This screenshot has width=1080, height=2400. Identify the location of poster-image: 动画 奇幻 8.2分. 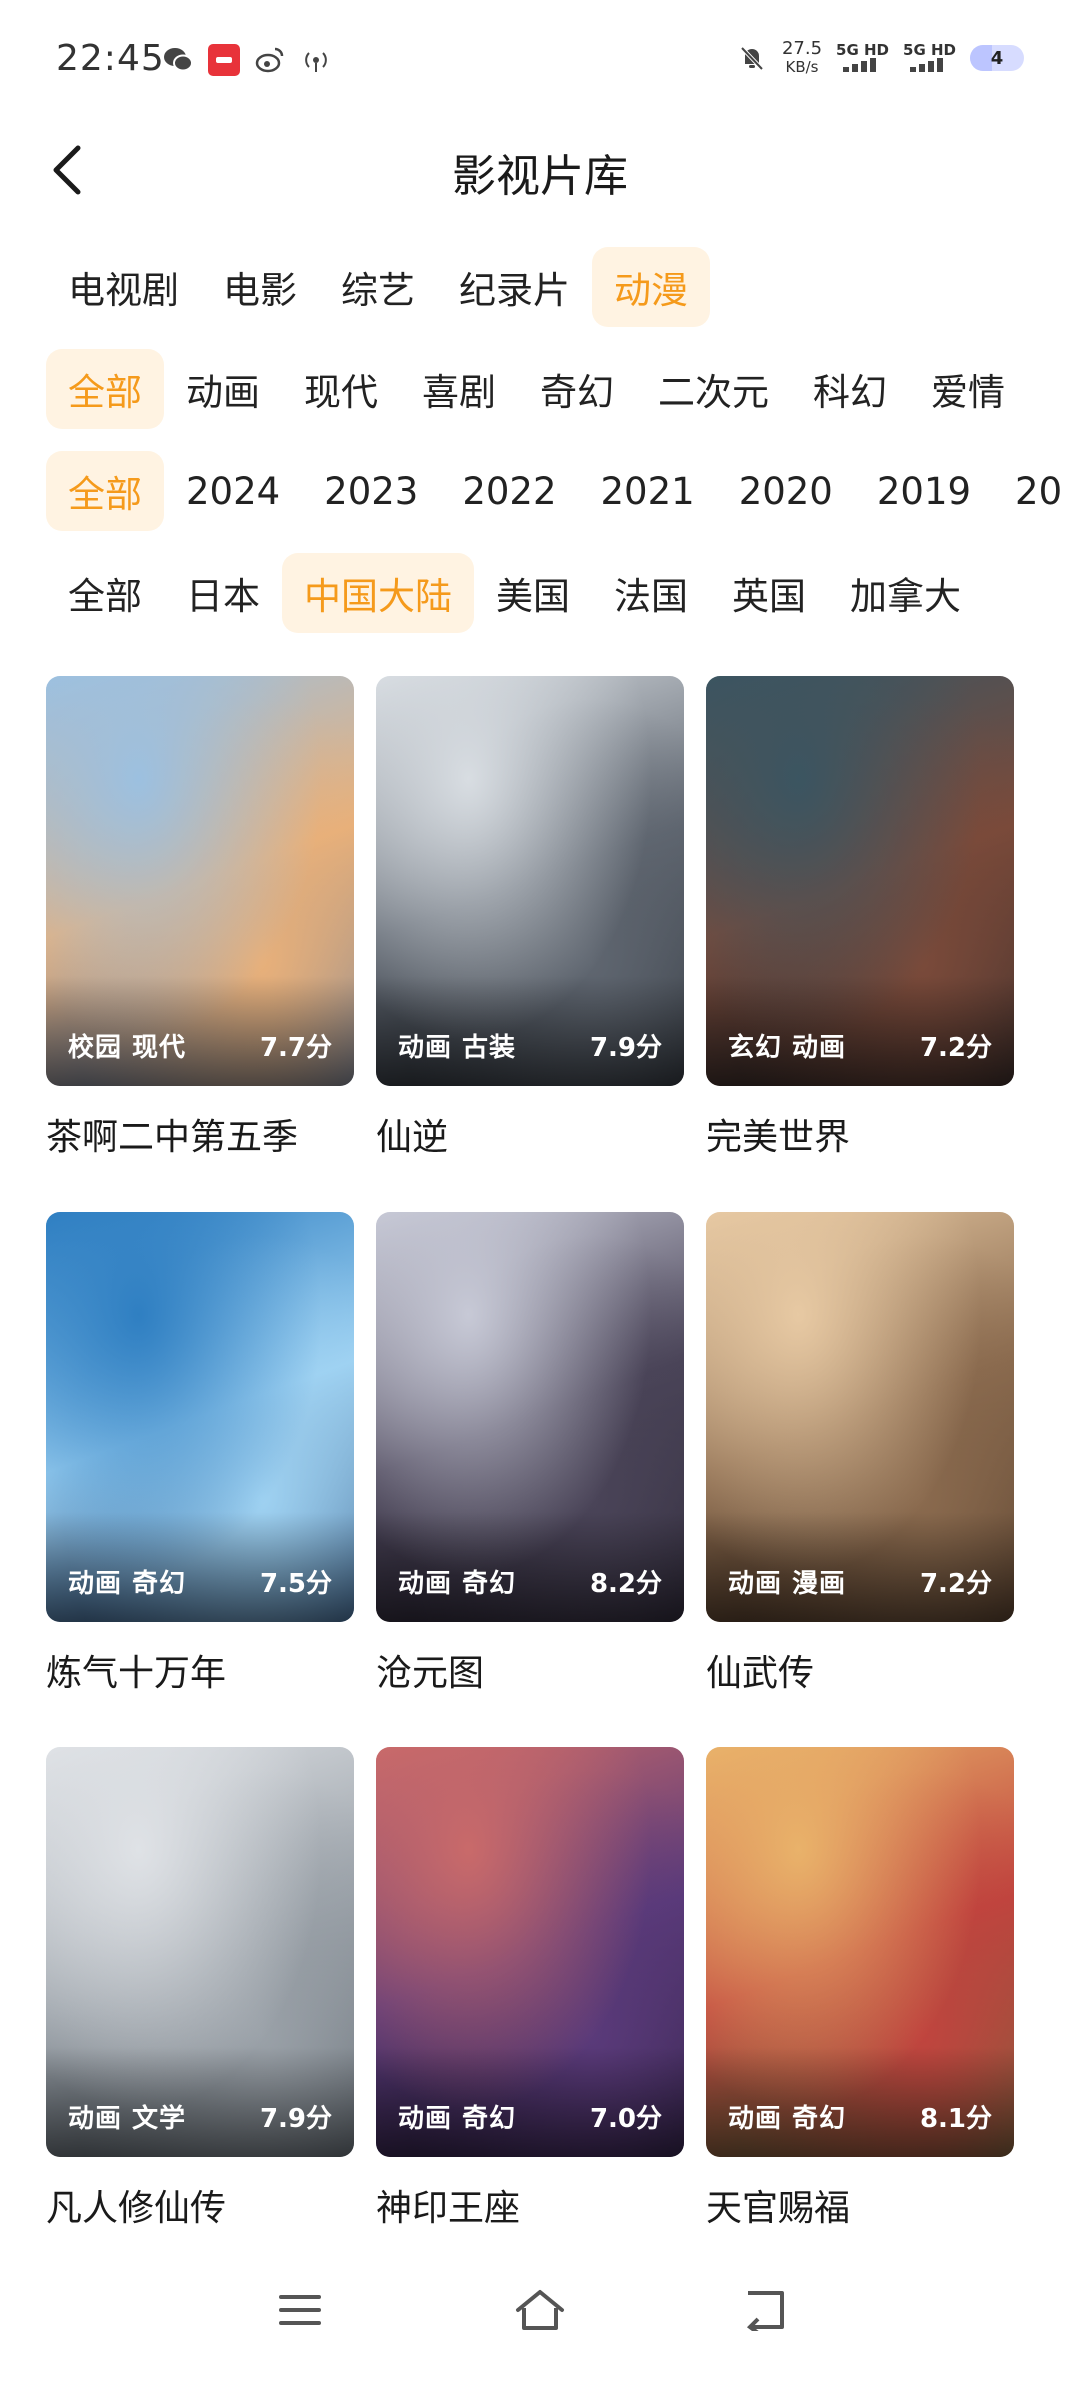
(530, 1416).